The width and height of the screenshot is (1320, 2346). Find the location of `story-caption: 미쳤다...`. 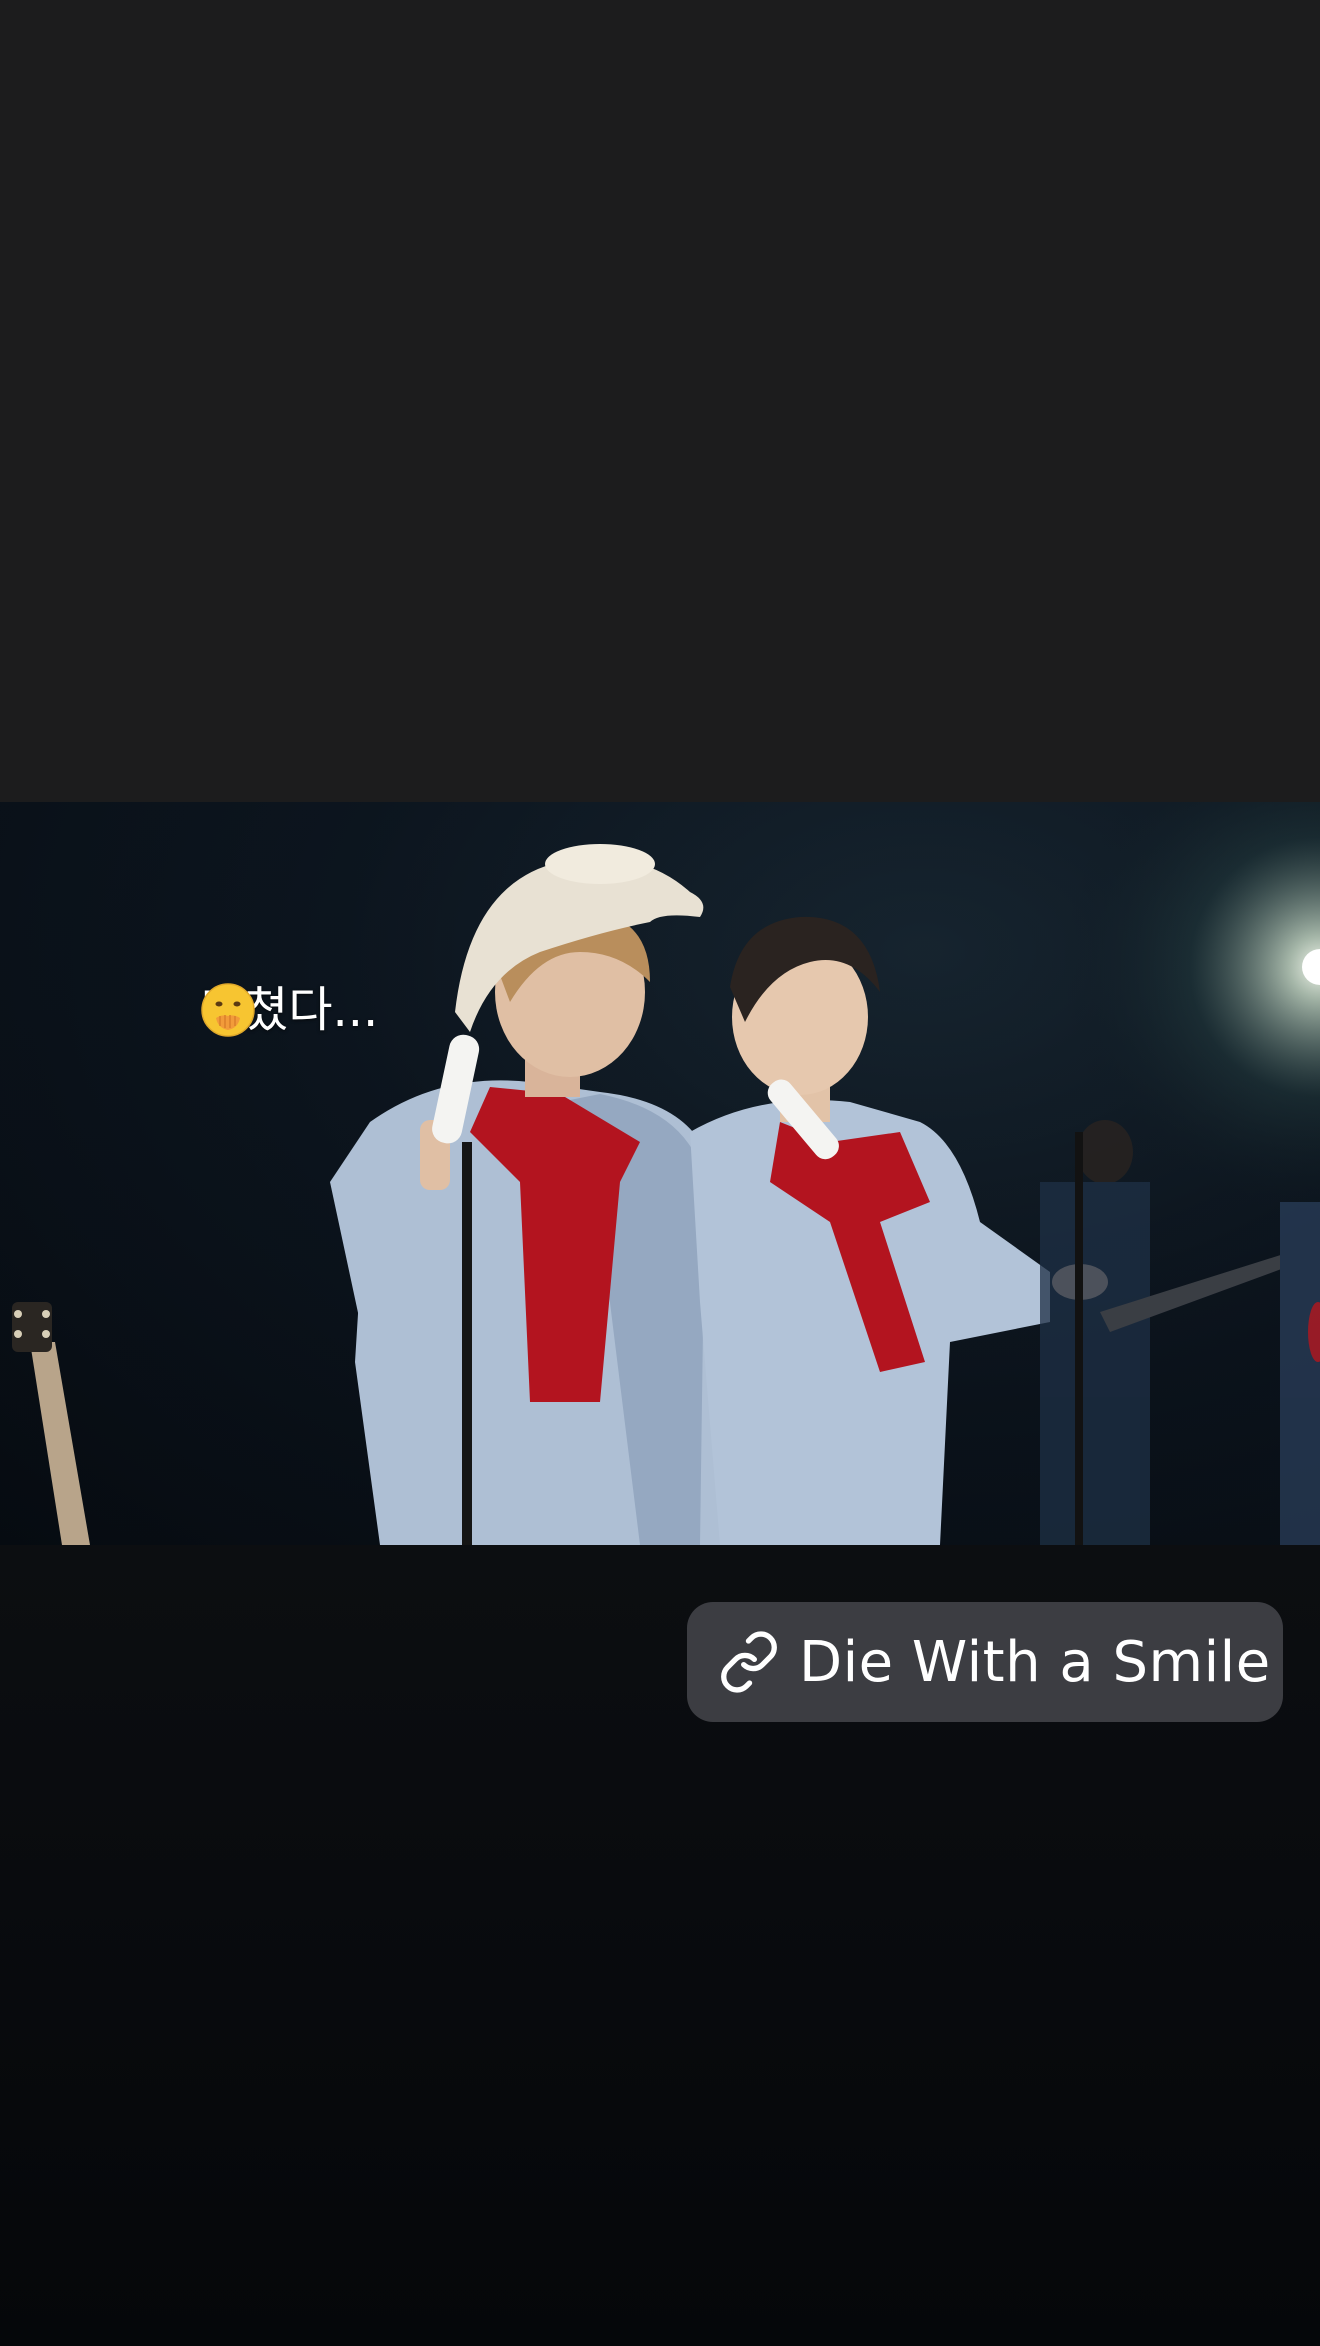

story-caption: 미쳤다... is located at coordinates (289, 1010).